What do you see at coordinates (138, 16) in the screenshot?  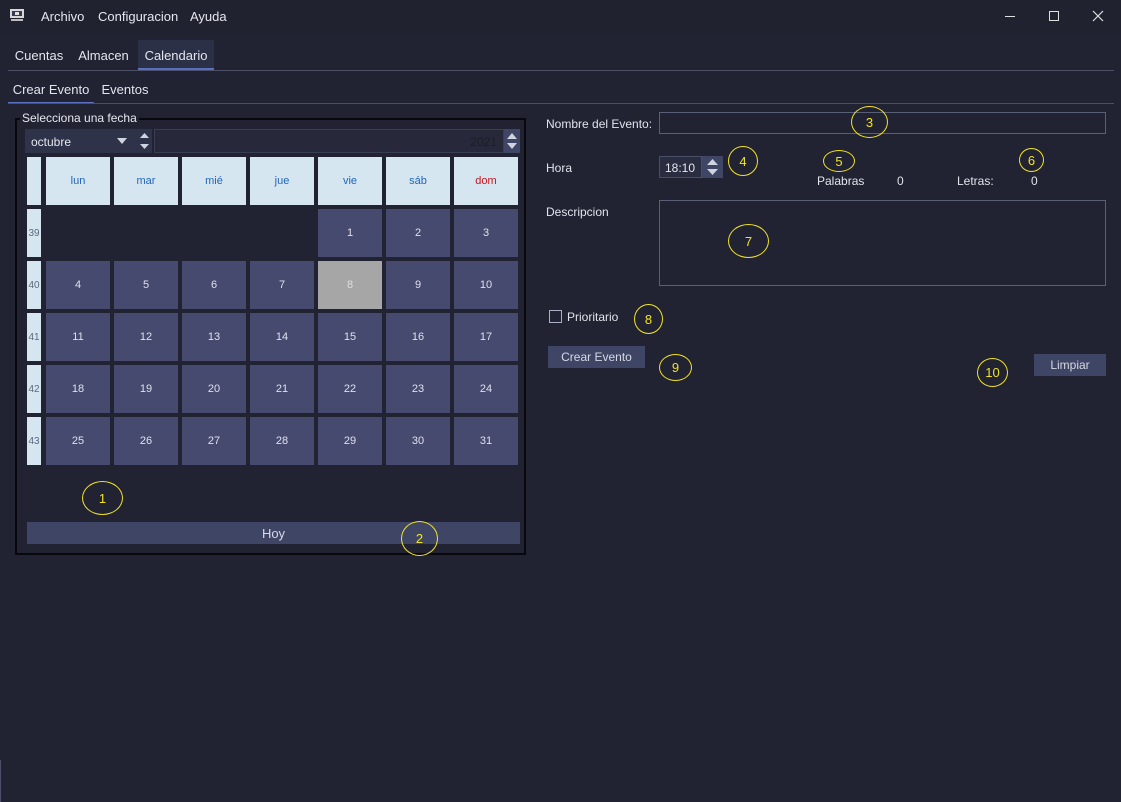 I see `menu-configuracion: Configuracion` at bounding box center [138, 16].